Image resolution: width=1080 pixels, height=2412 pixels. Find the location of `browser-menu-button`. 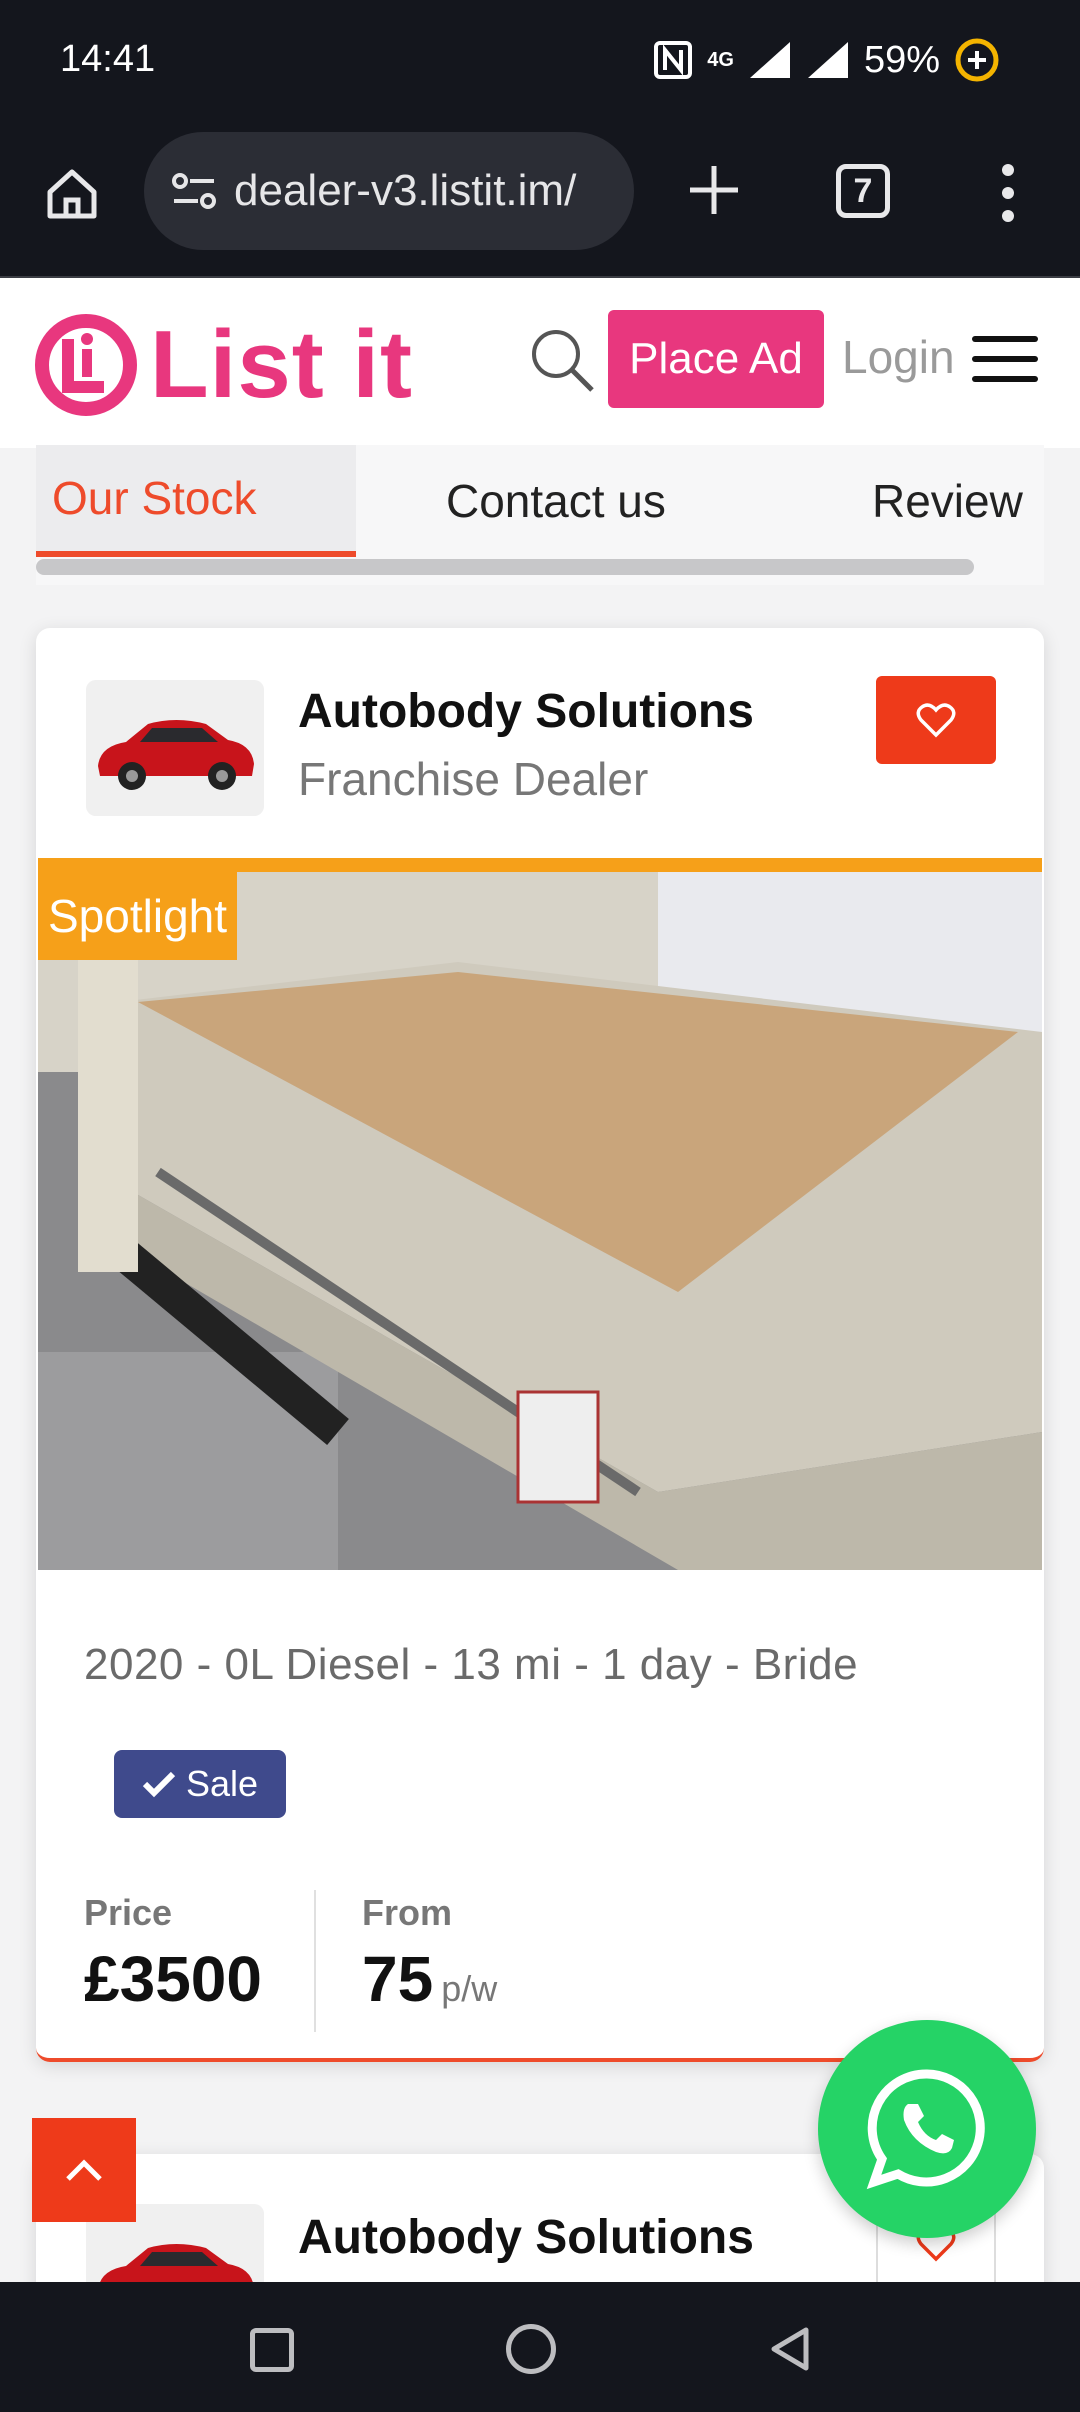

browser-menu-button is located at coordinates (1008, 193).